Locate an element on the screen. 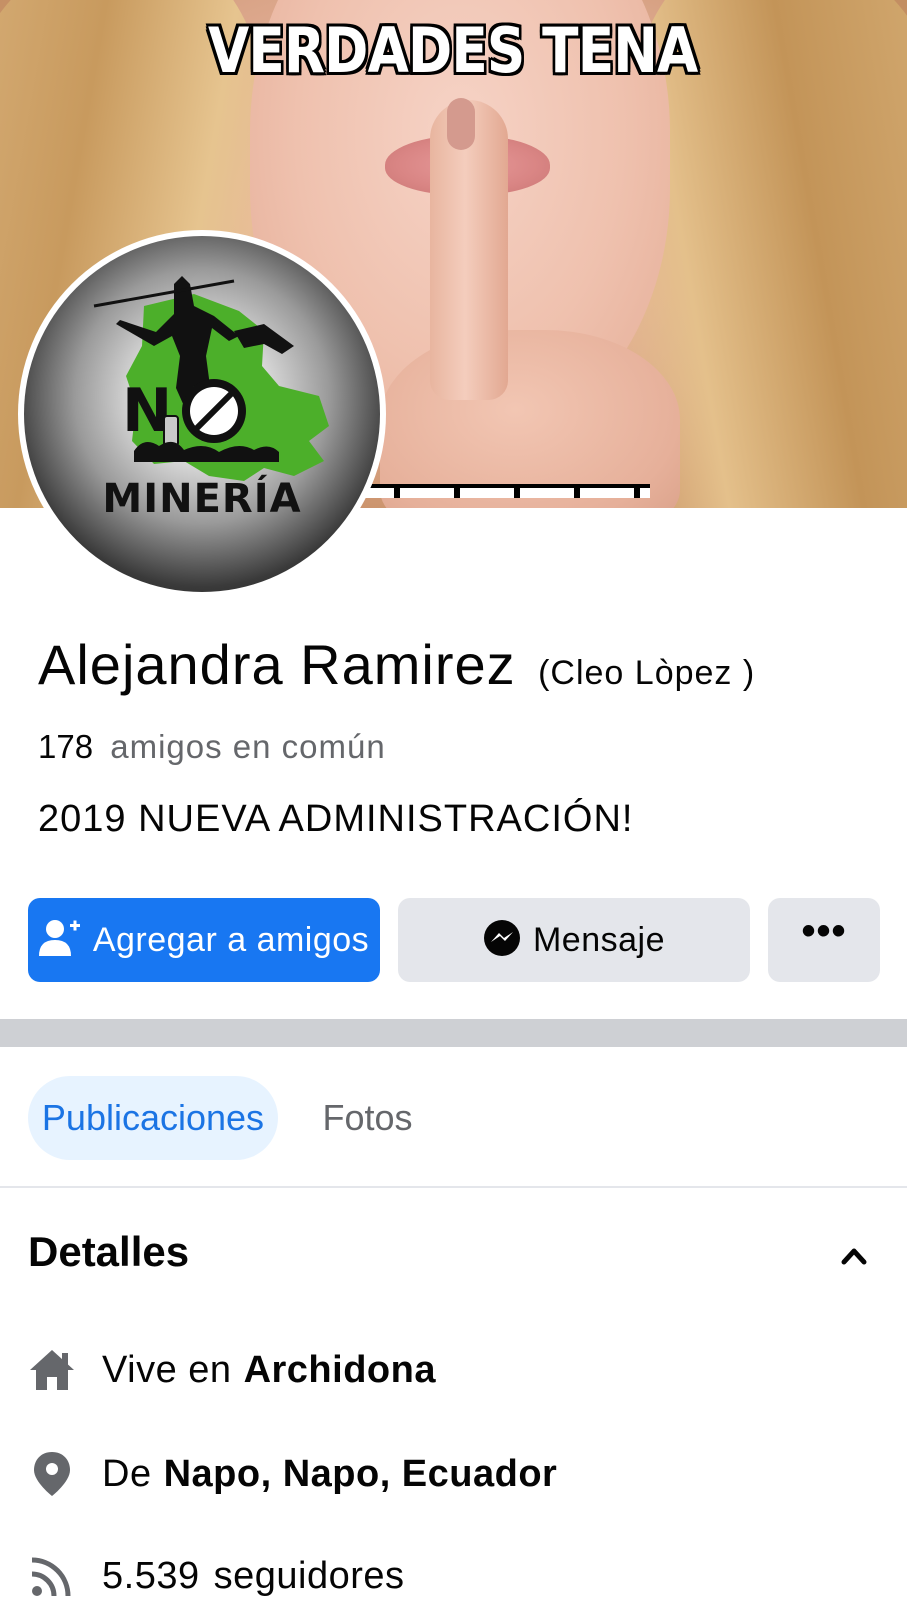  cover-title: VERDADES TENA is located at coordinates (453, 50).